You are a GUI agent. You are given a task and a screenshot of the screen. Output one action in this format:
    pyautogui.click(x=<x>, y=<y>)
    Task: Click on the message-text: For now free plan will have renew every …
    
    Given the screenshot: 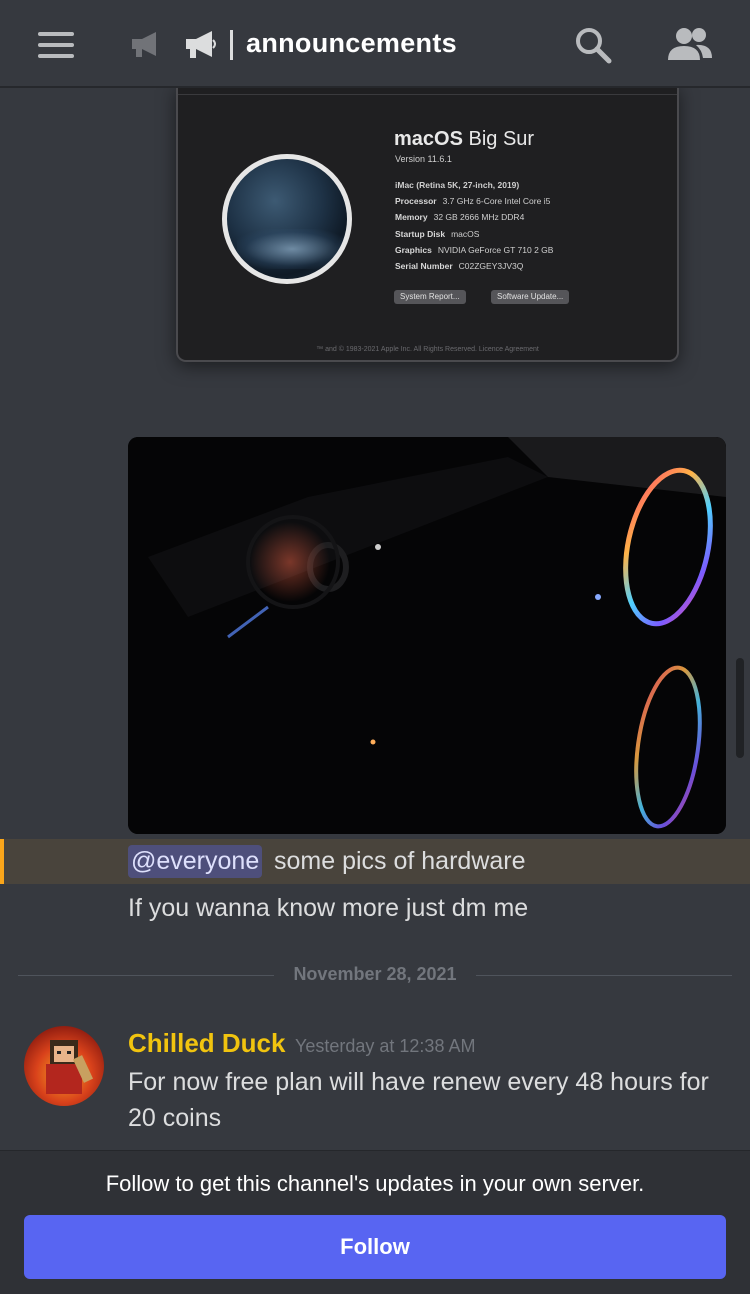 What is the action you would take?
    pyautogui.click(x=418, y=1100)
    